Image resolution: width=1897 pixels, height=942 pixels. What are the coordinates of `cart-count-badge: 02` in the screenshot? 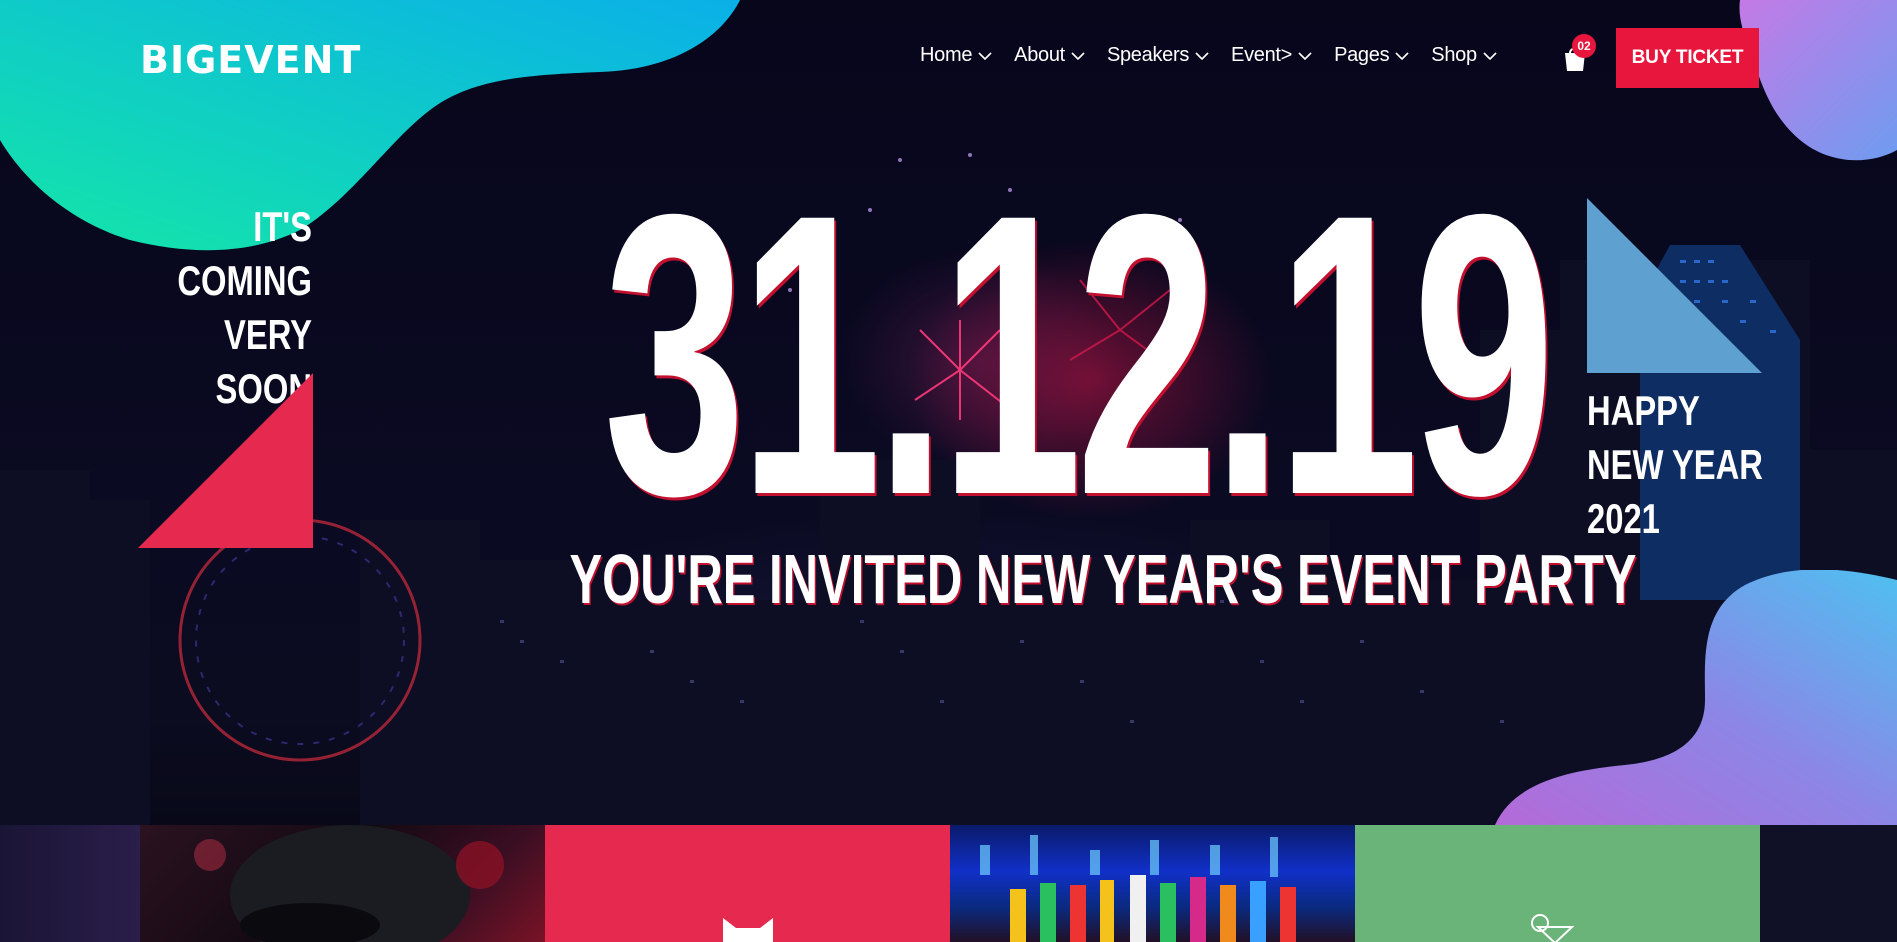 It's located at (1584, 46).